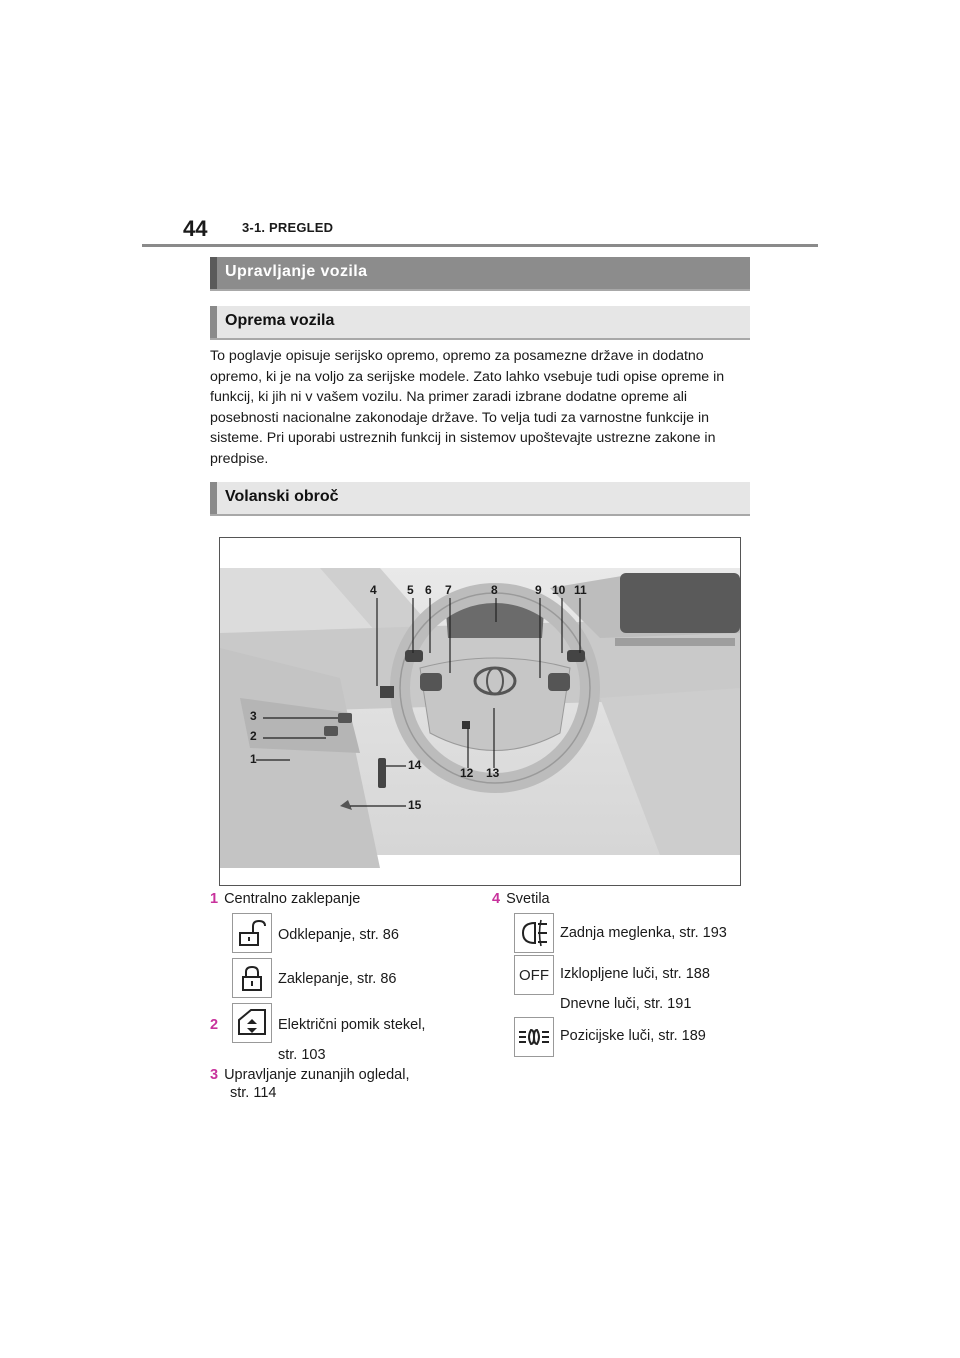  What do you see at coordinates (467, 773) in the screenshot?
I see `callout-12: 12` at bounding box center [467, 773].